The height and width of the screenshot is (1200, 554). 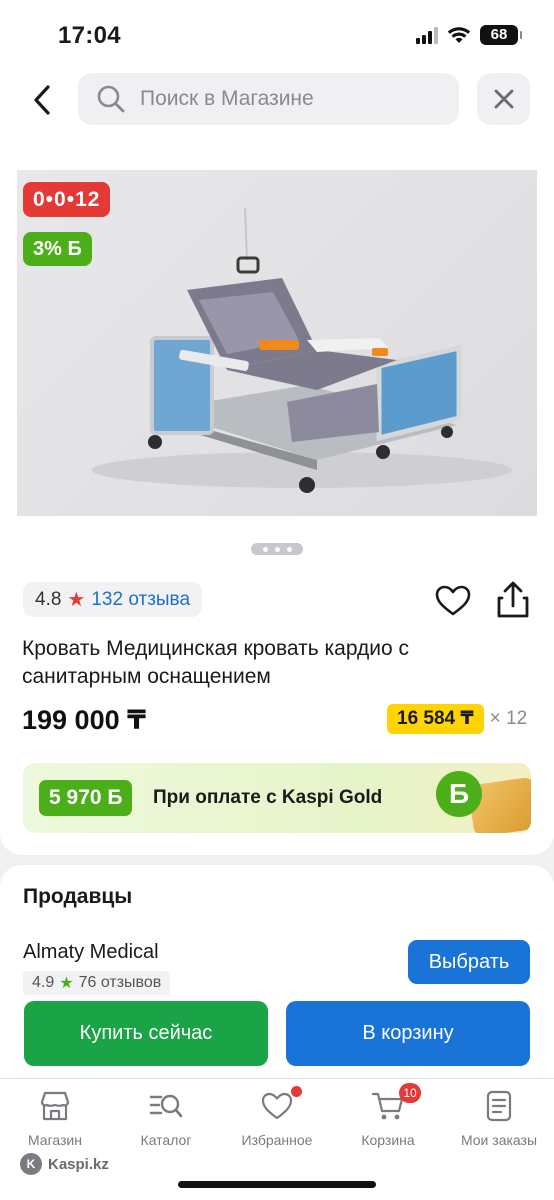 I want to click on share-button, so click(x=513, y=600).